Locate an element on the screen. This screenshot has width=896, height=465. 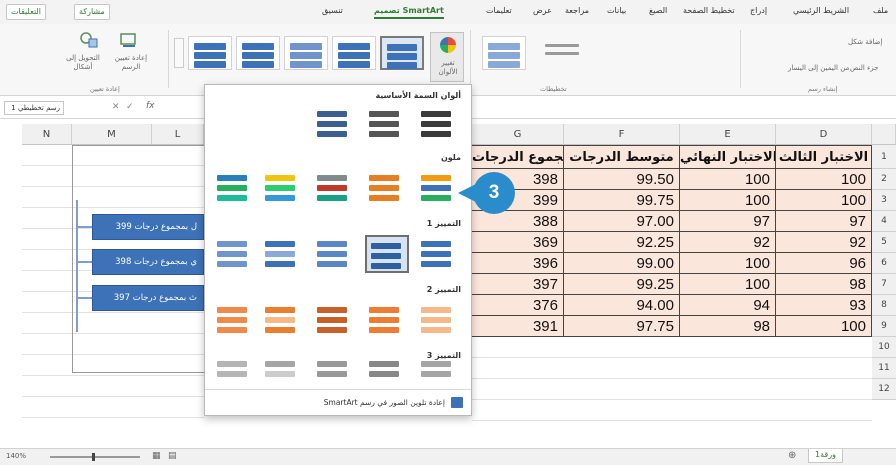
add-shape-button: إضافة شكل is located at coordinates (865, 42).